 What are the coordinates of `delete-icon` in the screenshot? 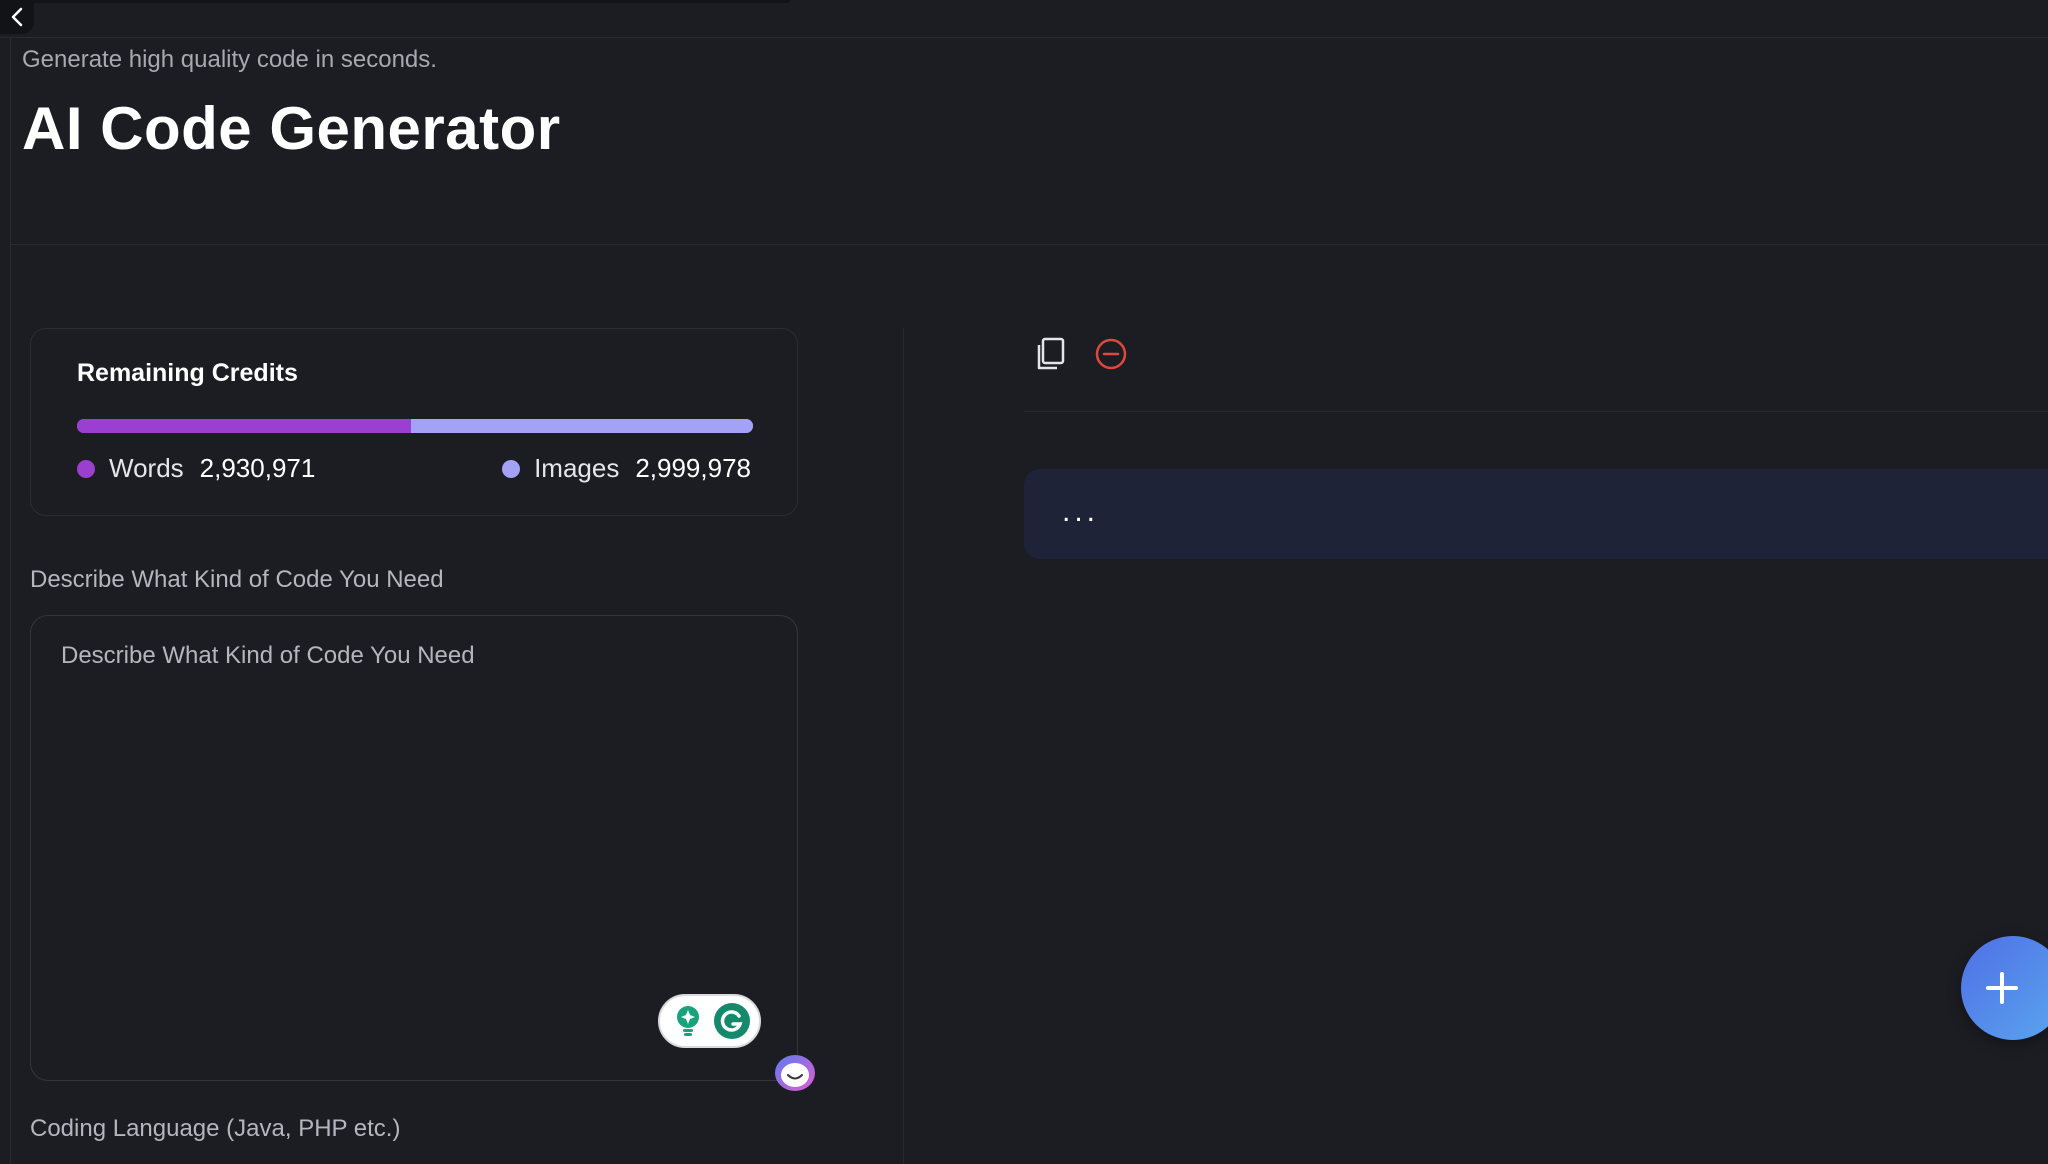 It's located at (1111, 354).